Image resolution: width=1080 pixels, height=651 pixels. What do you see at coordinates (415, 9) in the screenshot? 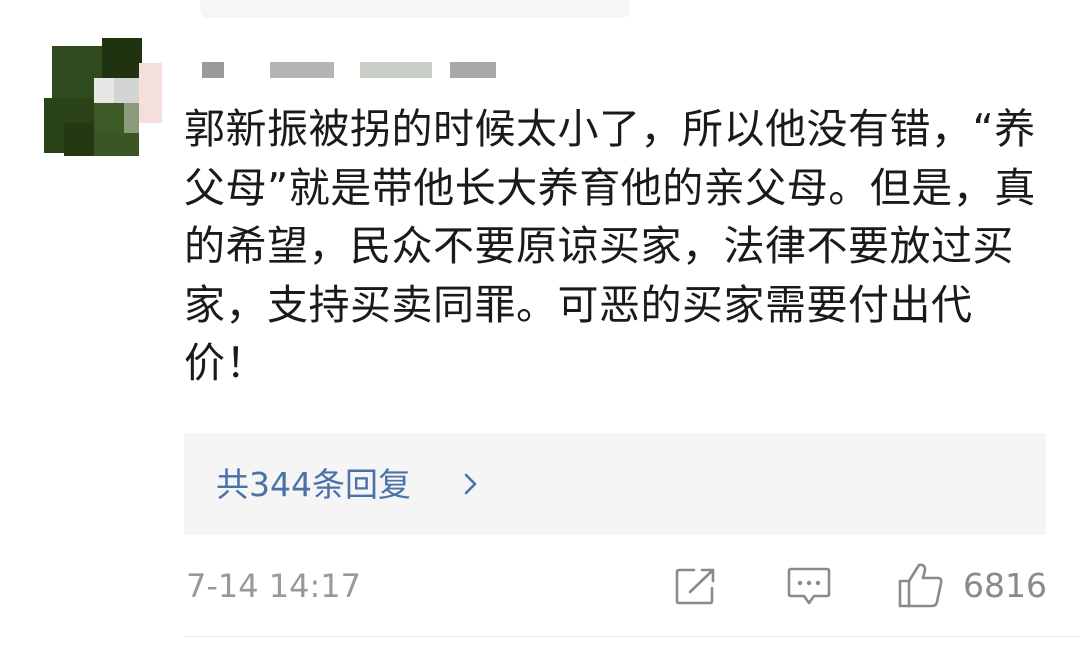
I see `previous-item-edge` at bounding box center [415, 9].